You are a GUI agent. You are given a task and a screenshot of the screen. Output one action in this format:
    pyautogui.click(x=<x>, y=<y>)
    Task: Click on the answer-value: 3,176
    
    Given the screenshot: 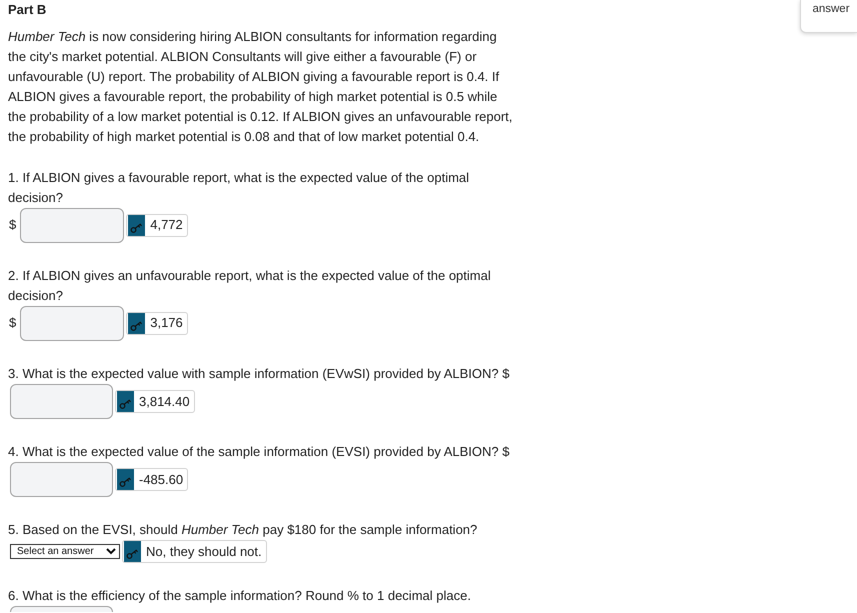 What is the action you would take?
    pyautogui.click(x=166, y=323)
    